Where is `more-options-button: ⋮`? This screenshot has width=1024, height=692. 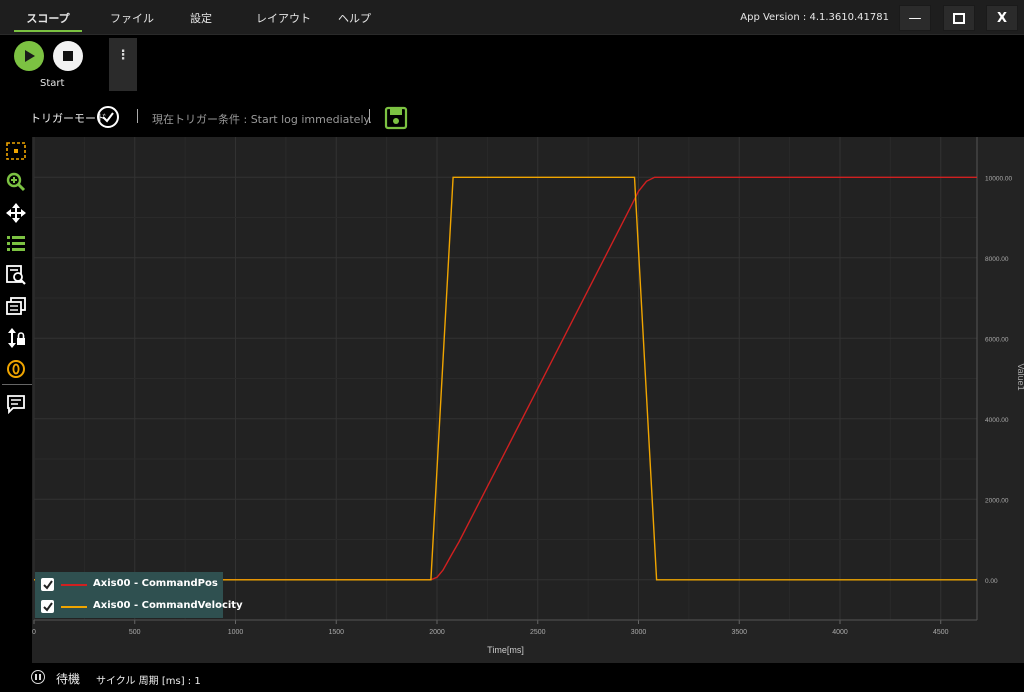
more-options-button: ⋮ is located at coordinates (123, 64).